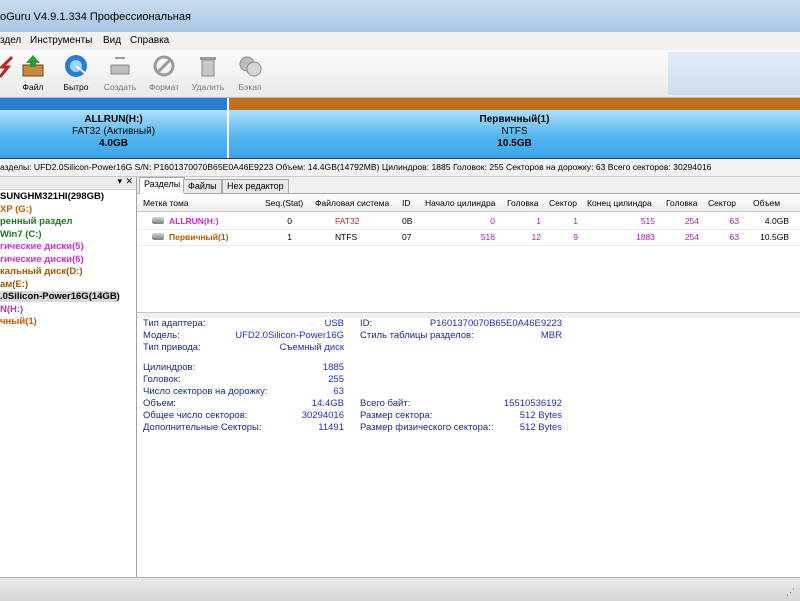 The image size is (800, 601). Describe the element at coordinates (194, 221) in the screenshot. I see `row-label: ALLRUN(H:)` at that location.